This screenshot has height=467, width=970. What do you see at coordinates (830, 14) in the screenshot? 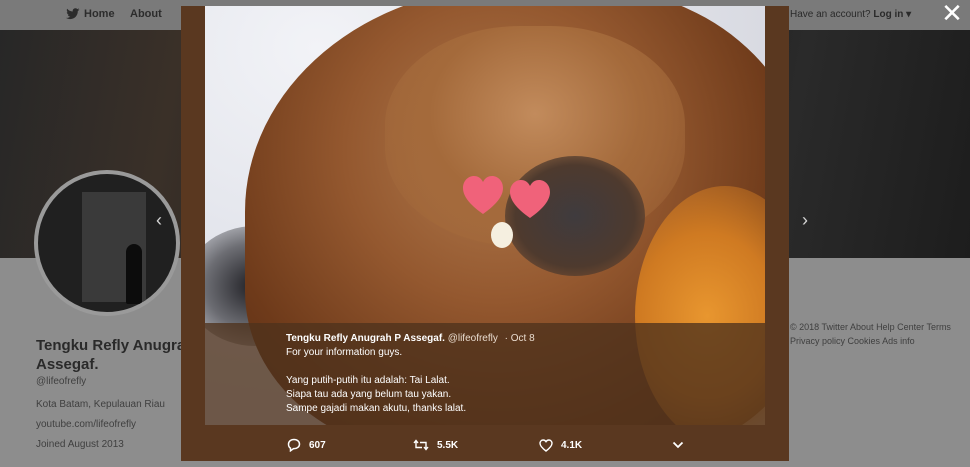
I see `login-prompt: Have an account?` at bounding box center [830, 14].